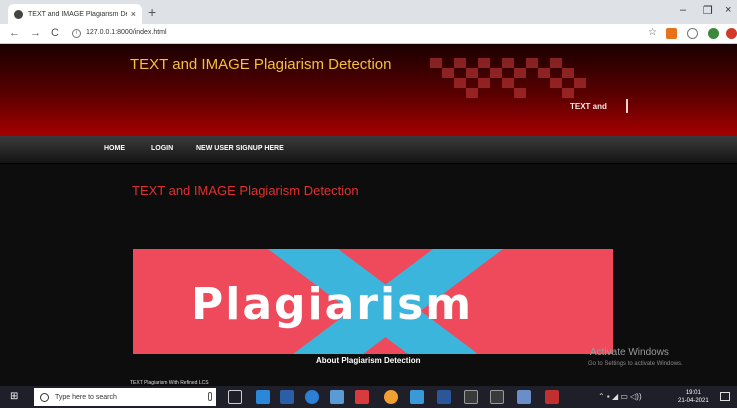 The image size is (737, 408). I want to click on clock-date: 21-04-2021, so click(693, 401).